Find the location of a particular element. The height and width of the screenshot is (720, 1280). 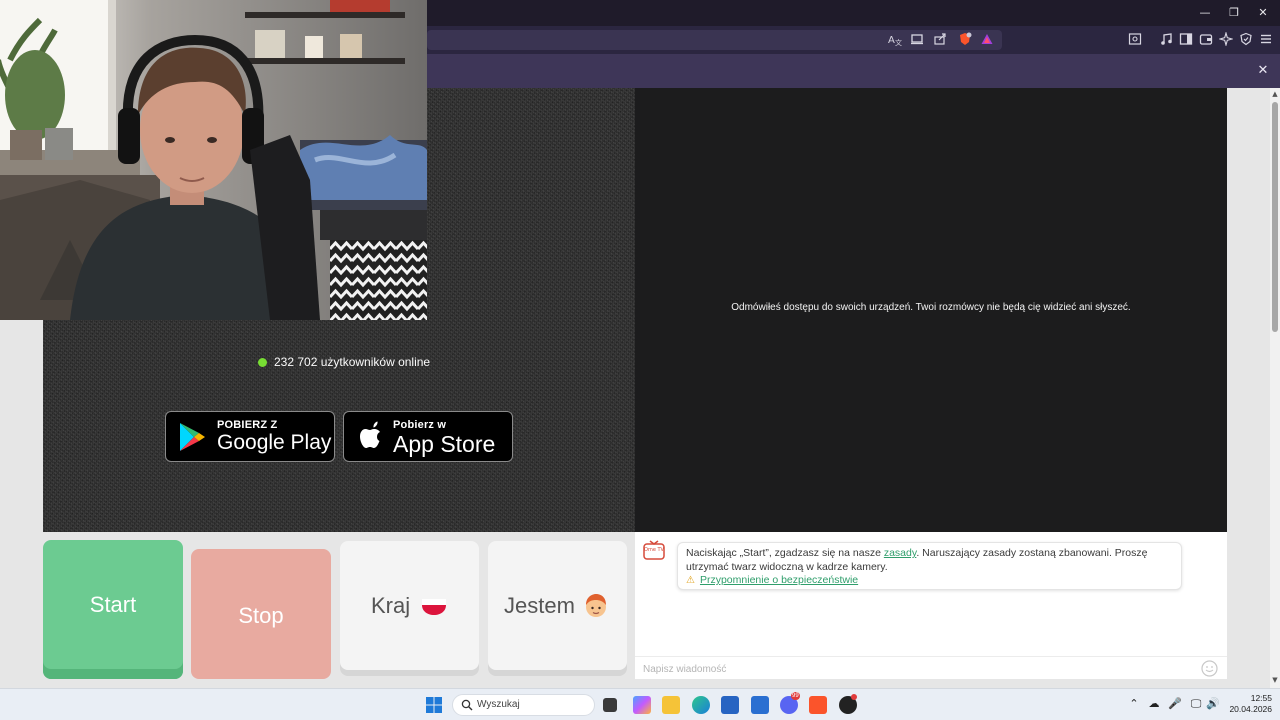

close-window-button: ✕ is located at coordinates (1263, 13).